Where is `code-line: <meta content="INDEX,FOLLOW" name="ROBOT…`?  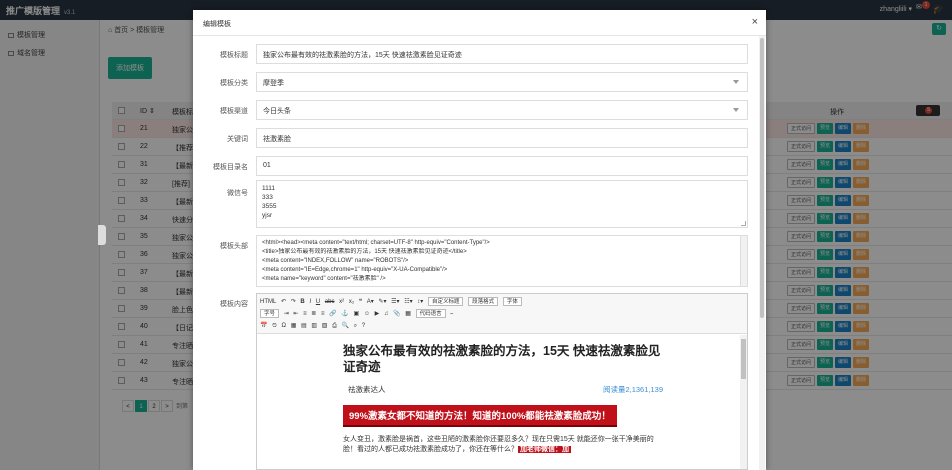
code-line: <meta content="INDEX,FOLLOW" name="ROBOT… is located at coordinates (335, 261).